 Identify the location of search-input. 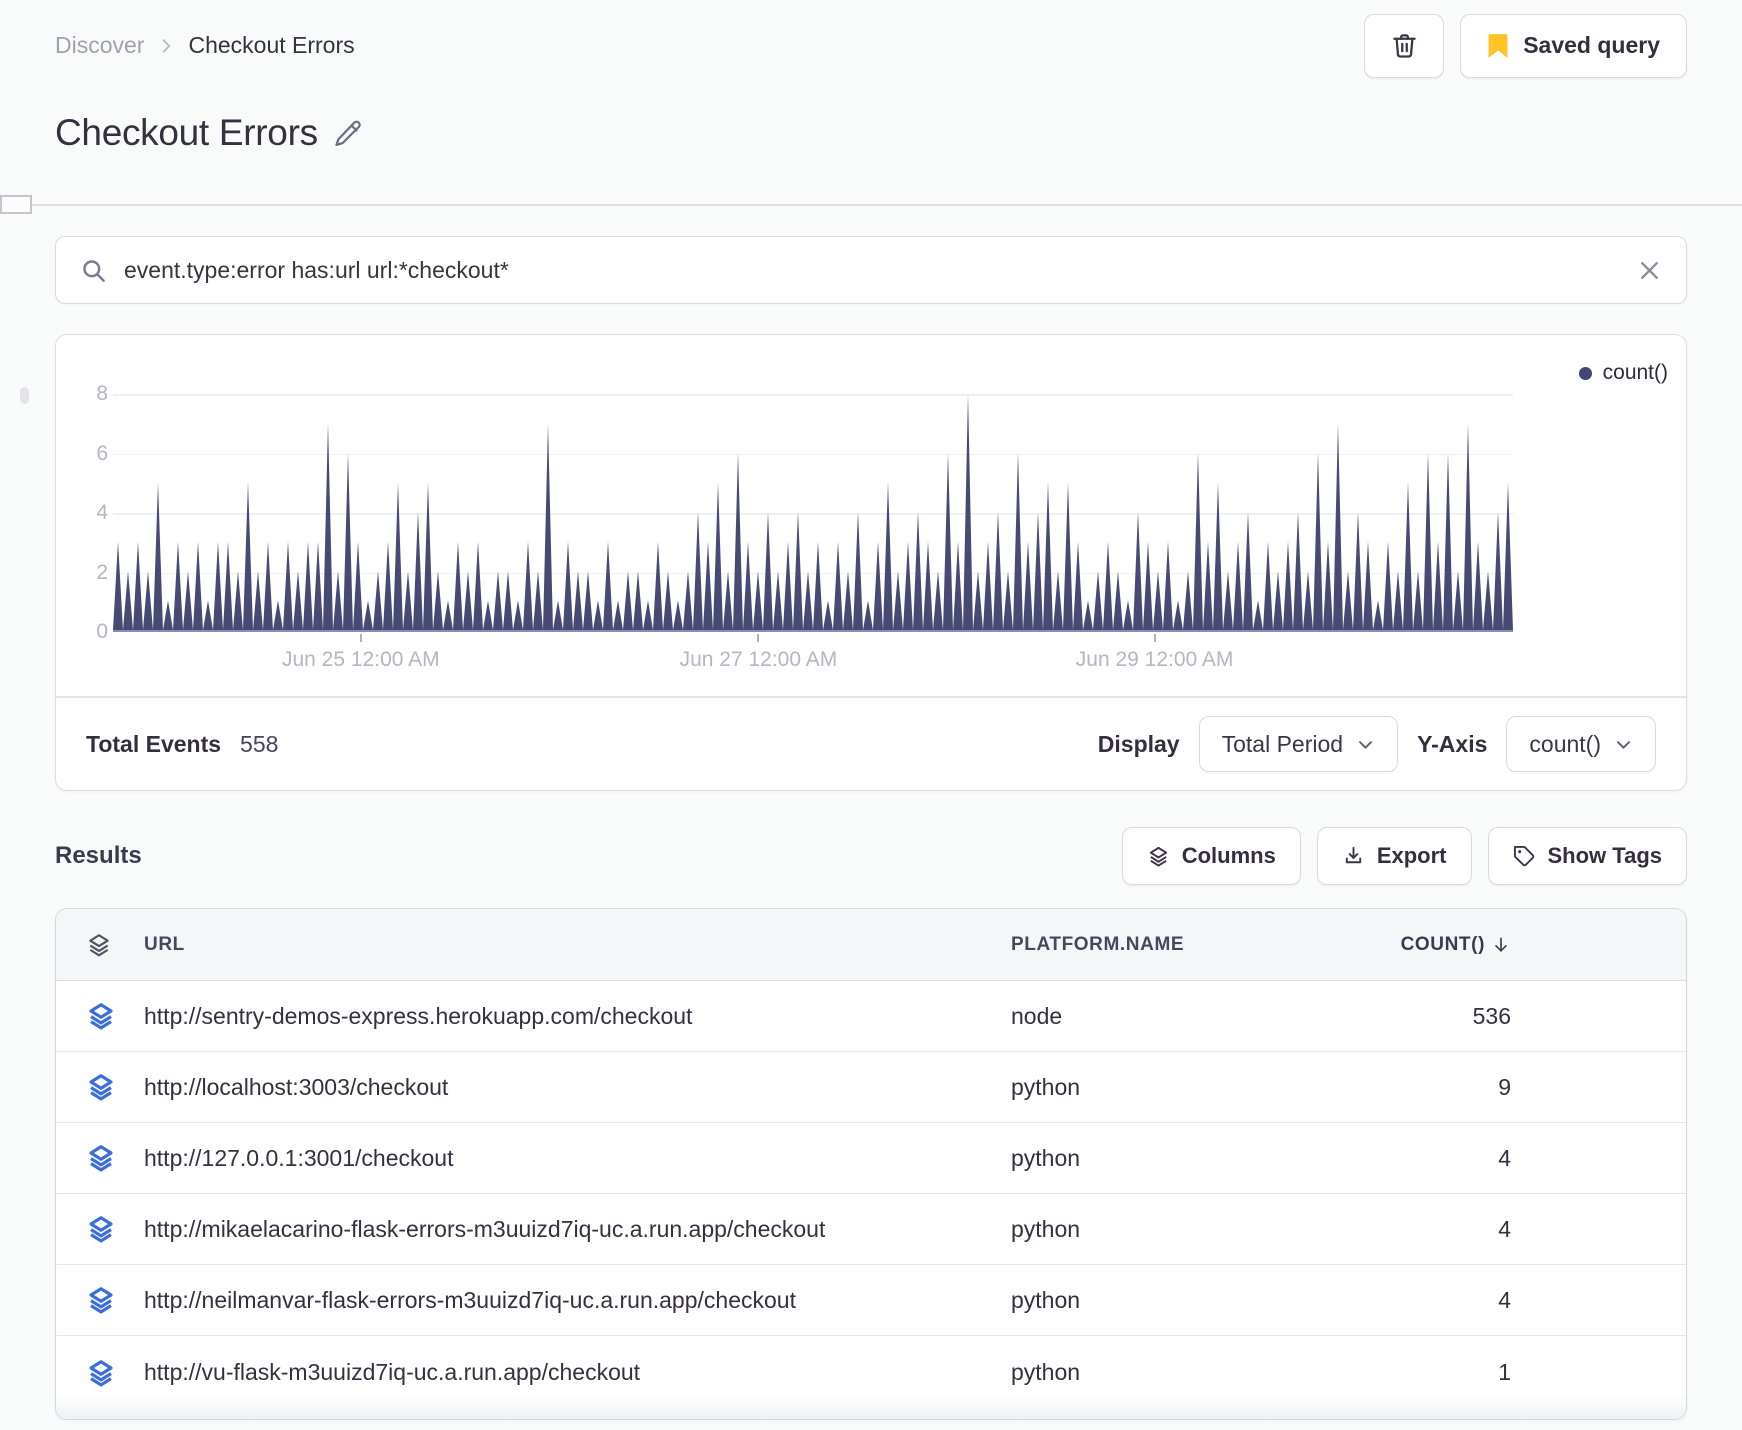
(872, 270).